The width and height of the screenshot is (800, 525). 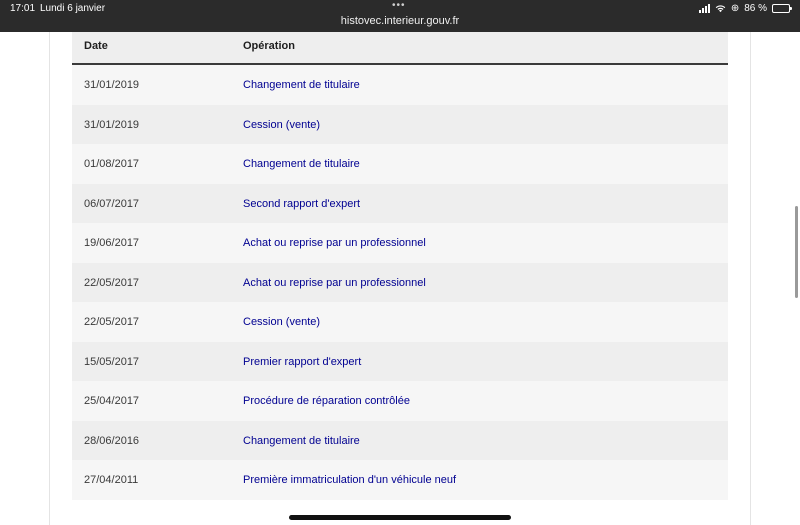 I want to click on address-url: histovec.interieur.gouv.fr, so click(x=400, y=21).